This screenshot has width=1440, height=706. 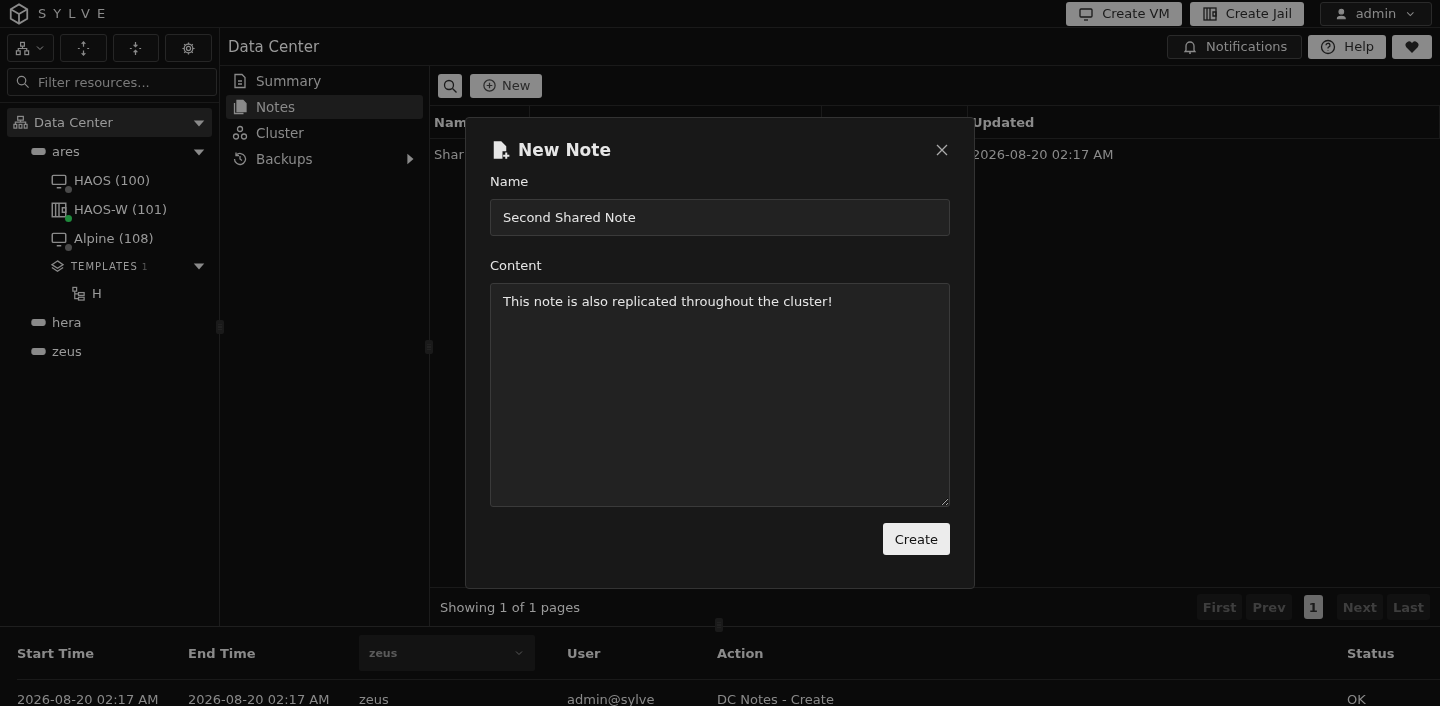 I want to click on tree-item: Data Center, so click(x=109, y=122).